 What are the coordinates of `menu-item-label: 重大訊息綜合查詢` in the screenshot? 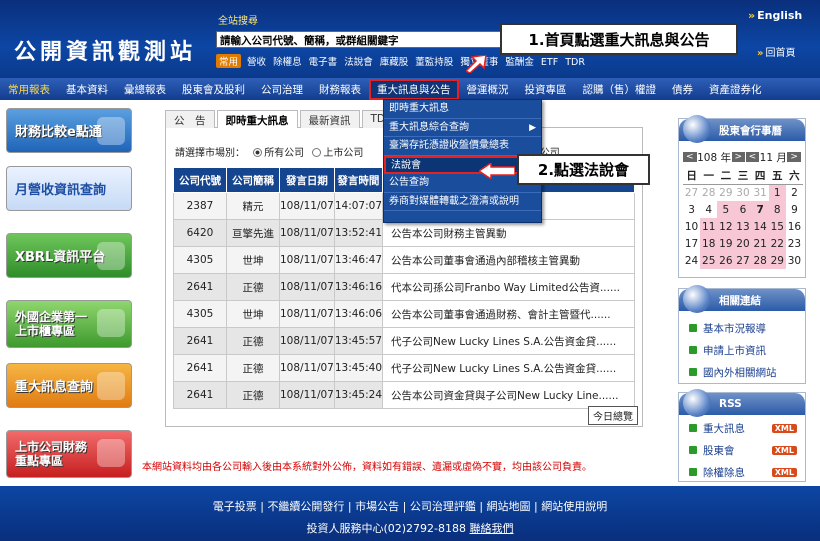 It's located at (429, 127).